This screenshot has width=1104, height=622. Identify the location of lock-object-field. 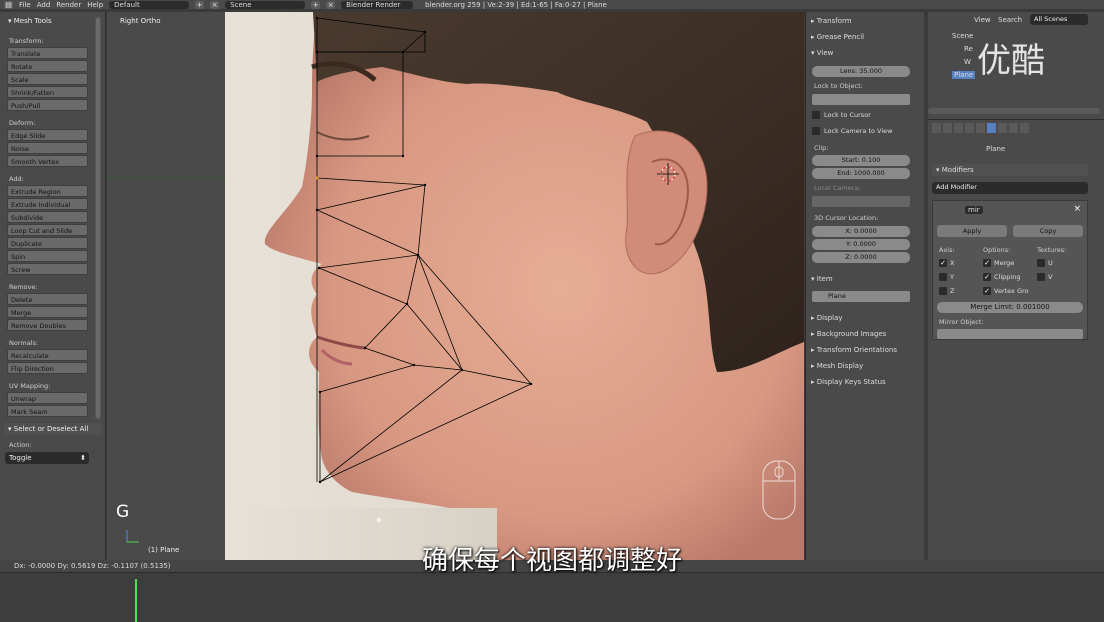
(861, 99).